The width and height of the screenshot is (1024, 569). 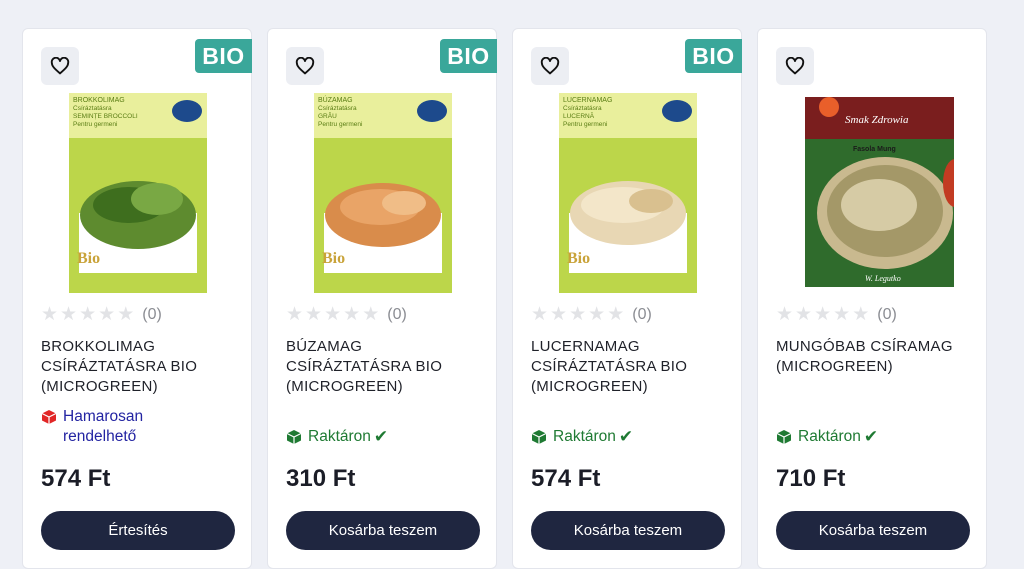 What do you see at coordinates (386, 367) in the screenshot?
I see `product-title: BÚZAMAG CSÍRÁZTATÁSRA BIO (MICROGREEN)` at bounding box center [386, 367].